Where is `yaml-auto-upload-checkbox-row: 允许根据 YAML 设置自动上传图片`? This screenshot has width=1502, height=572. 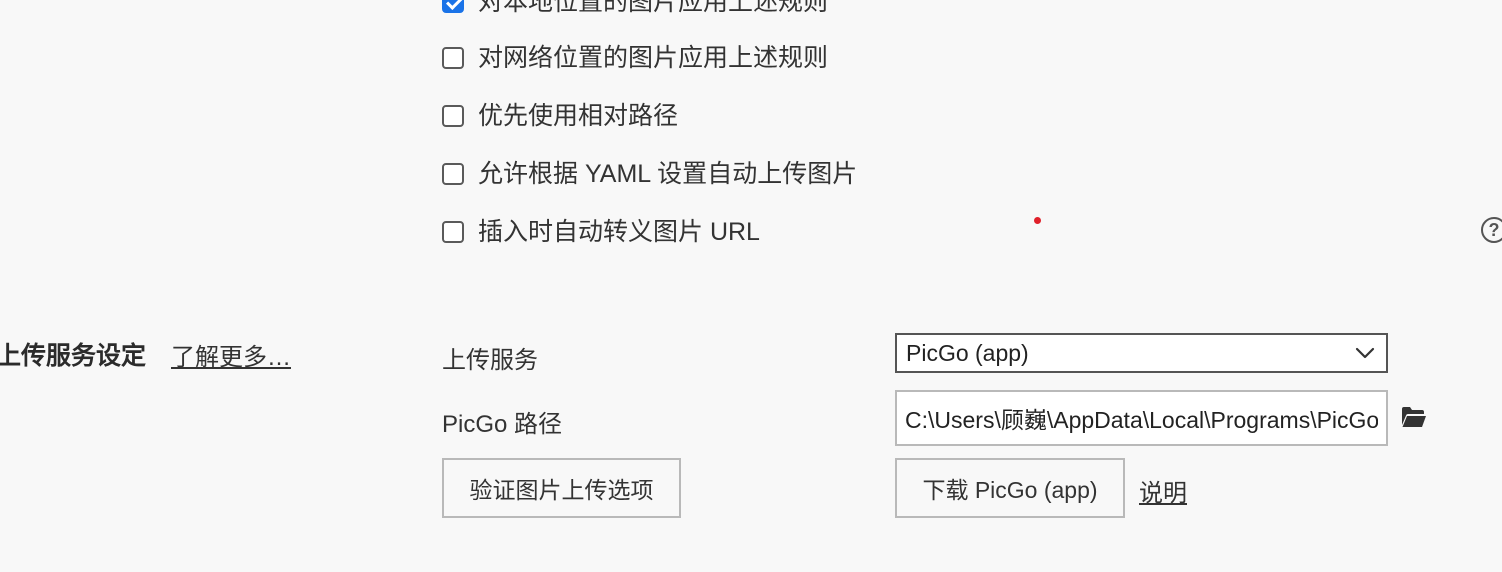
yaml-auto-upload-checkbox-row: 允许根据 YAML 设置自动上传图片 is located at coordinates (649, 174).